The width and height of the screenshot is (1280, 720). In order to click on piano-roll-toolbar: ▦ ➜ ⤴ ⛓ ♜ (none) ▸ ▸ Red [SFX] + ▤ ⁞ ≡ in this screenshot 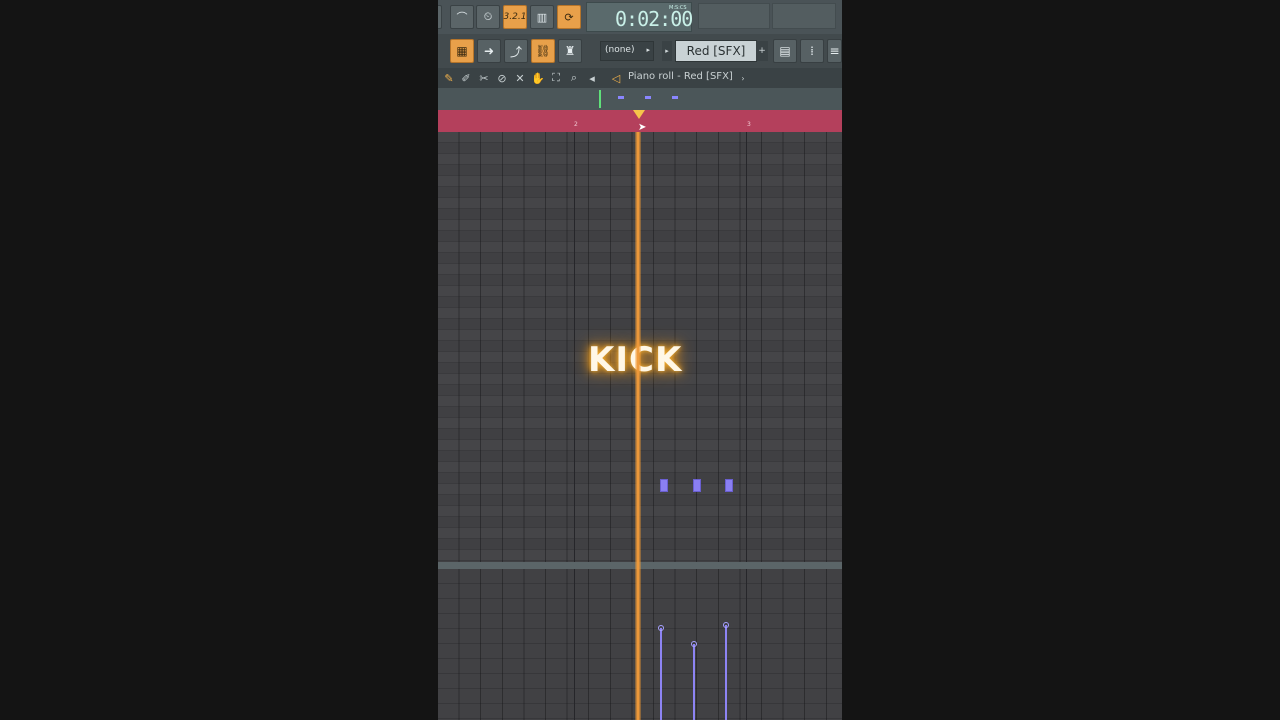, I will do `click(640, 51)`.